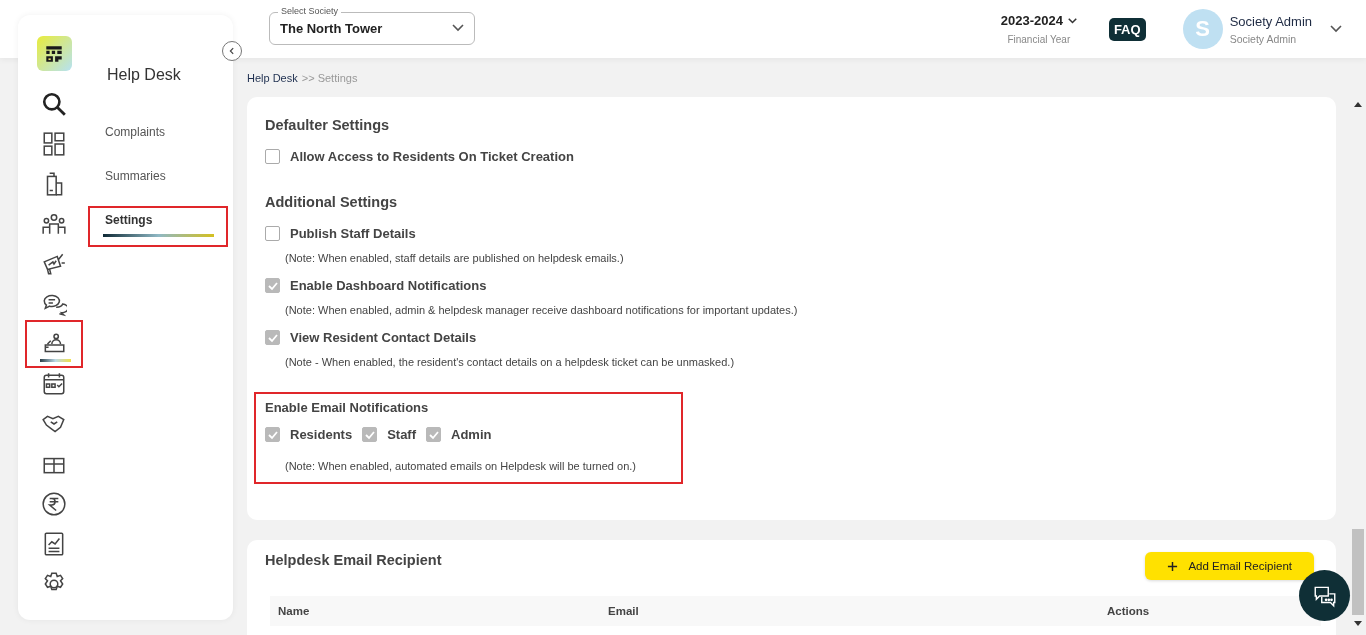 This screenshot has width=1366, height=635. What do you see at coordinates (1358, 104) in the screenshot?
I see `scroll-up-icon` at bounding box center [1358, 104].